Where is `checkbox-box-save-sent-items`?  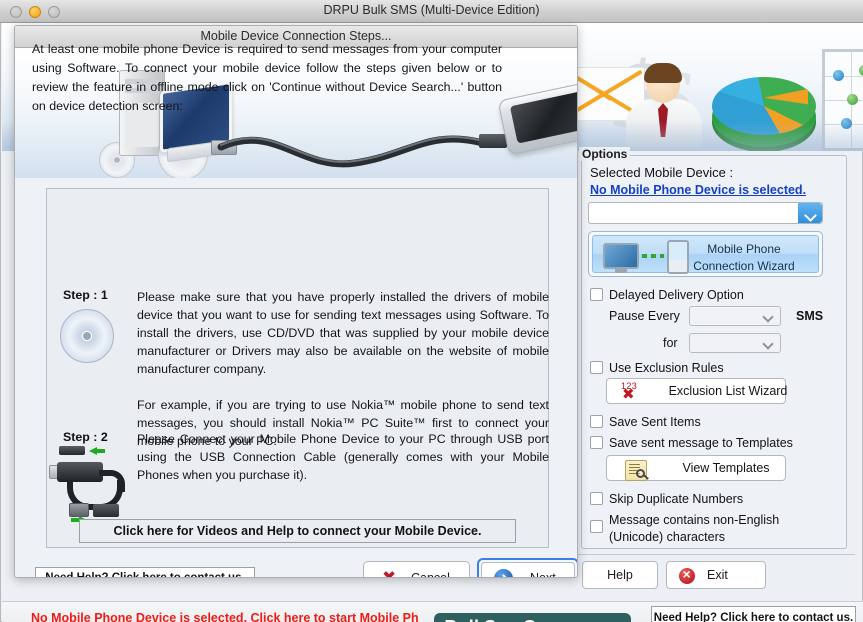 checkbox-box-save-sent-items is located at coordinates (596, 421).